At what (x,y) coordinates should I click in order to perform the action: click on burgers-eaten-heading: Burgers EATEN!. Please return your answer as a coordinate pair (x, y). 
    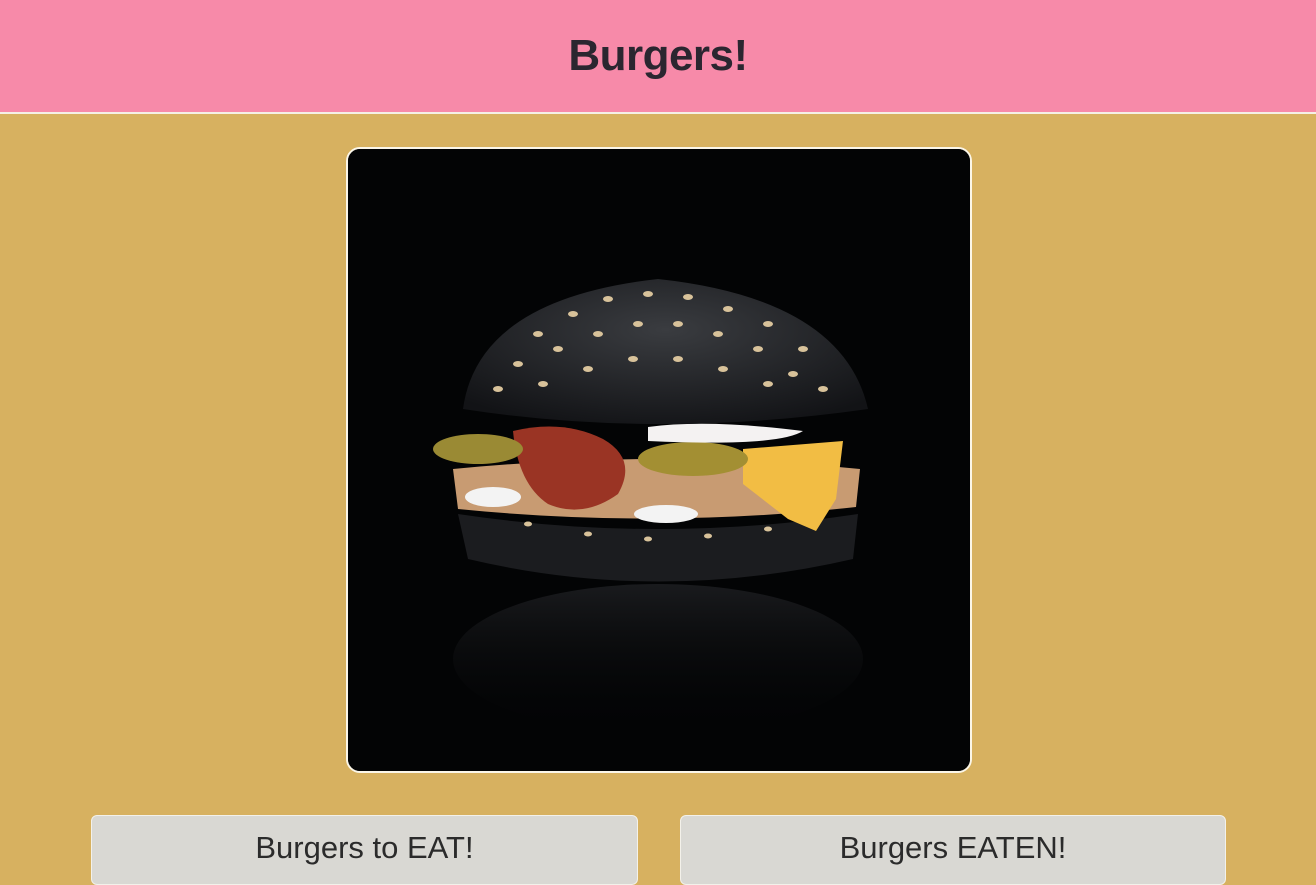
    Looking at the image, I should click on (953, 847).